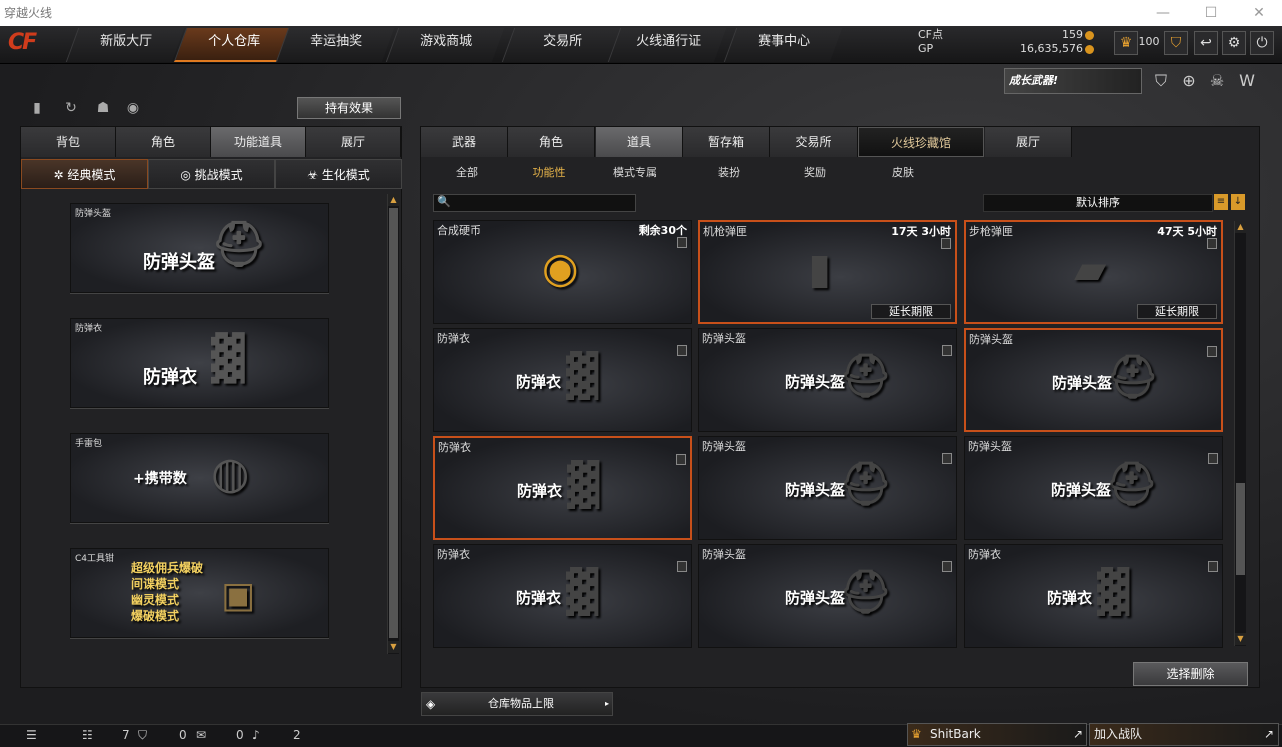  What do you see at coordinates (1161, 81) in the screenshot?
I see `badge-icon: ⛉` at bounding box center [1161, 81].